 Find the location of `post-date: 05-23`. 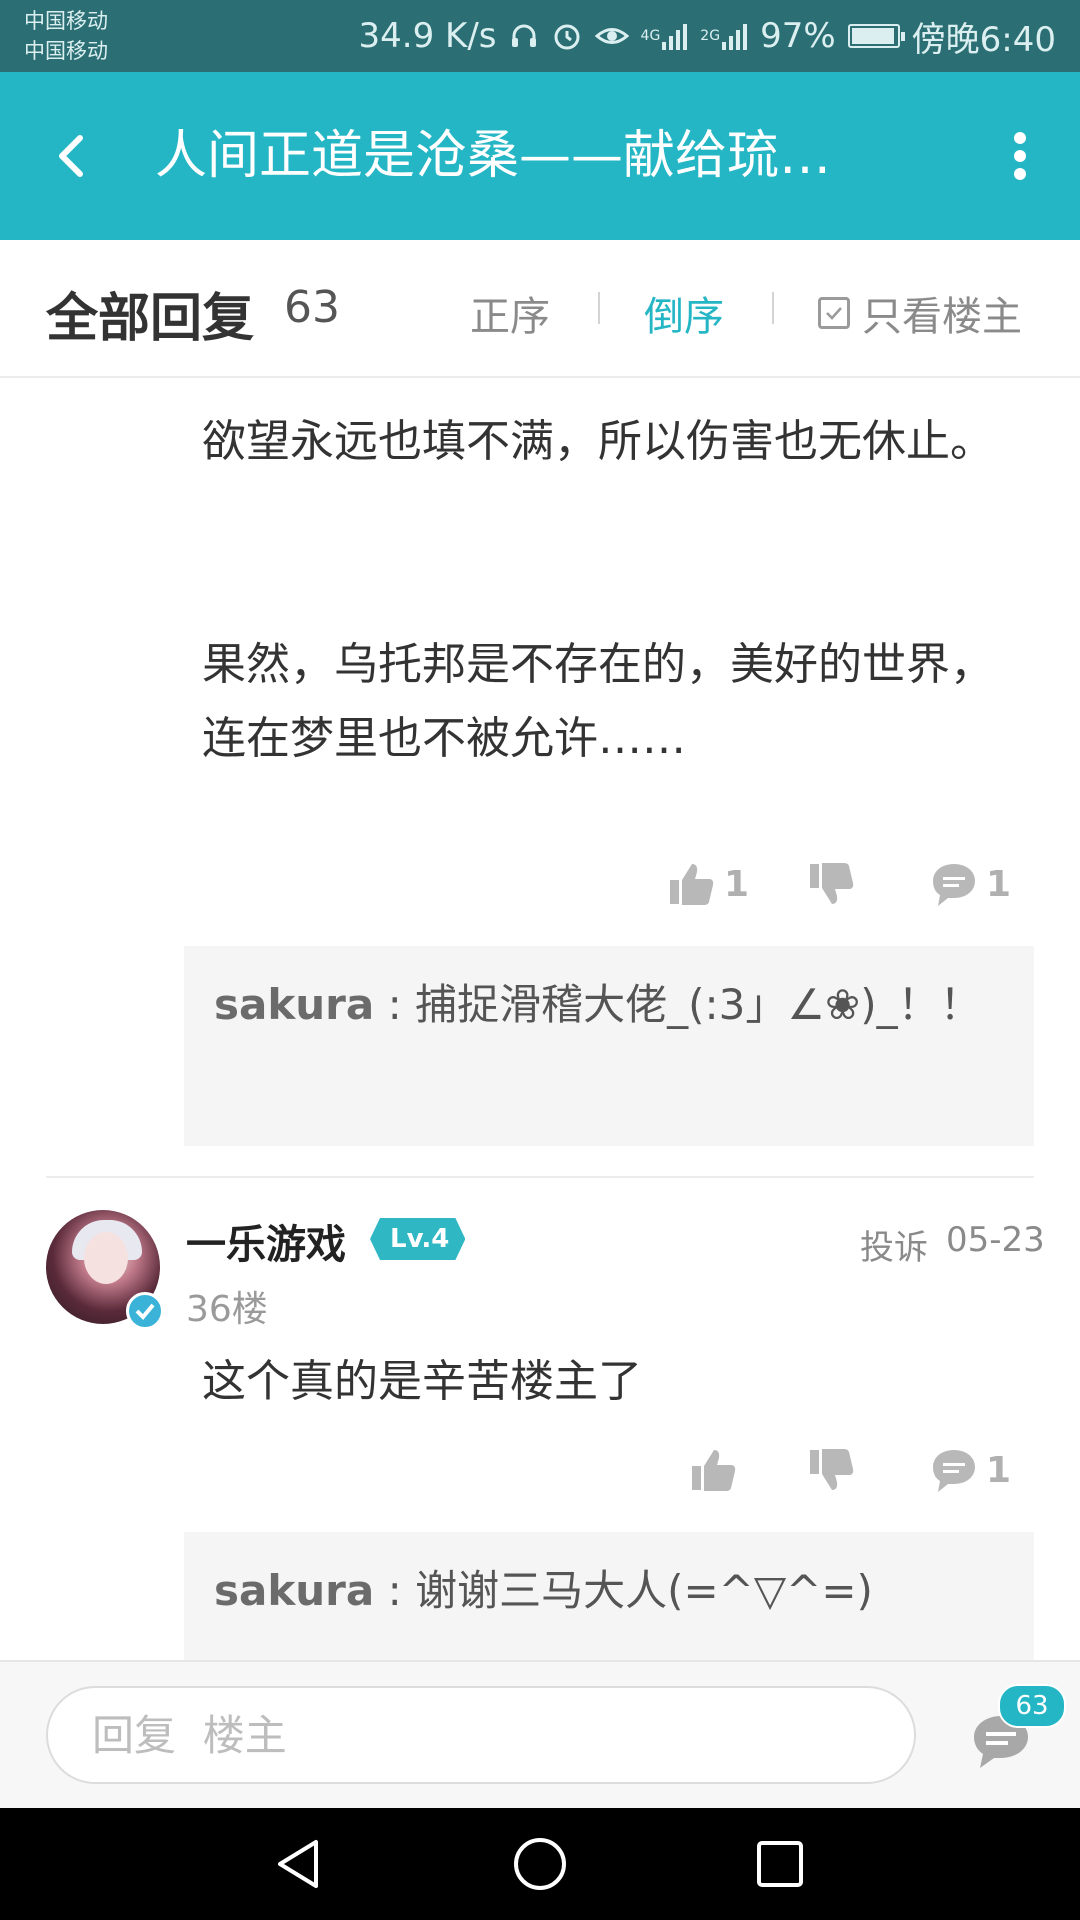

post-date: 05-23 is located at coordinates (995, 1240).